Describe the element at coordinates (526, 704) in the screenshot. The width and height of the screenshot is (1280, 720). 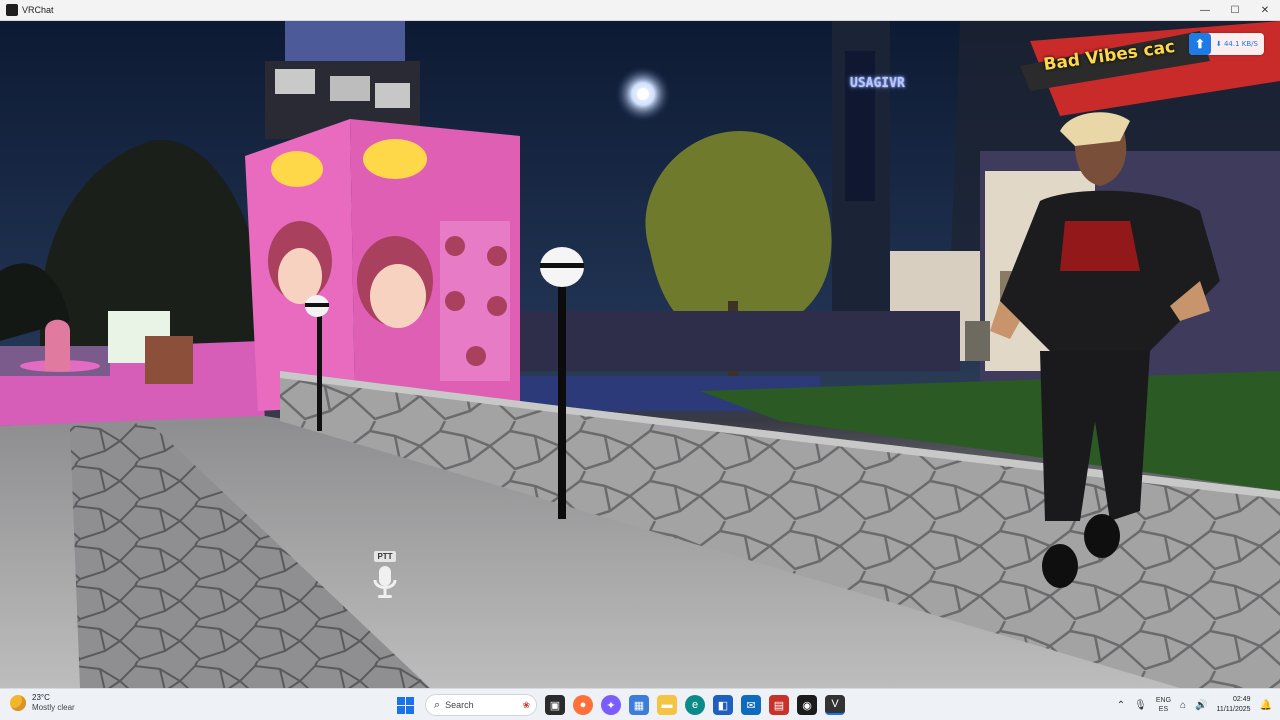
I see `search-highlight-icon: ❀` at that location.